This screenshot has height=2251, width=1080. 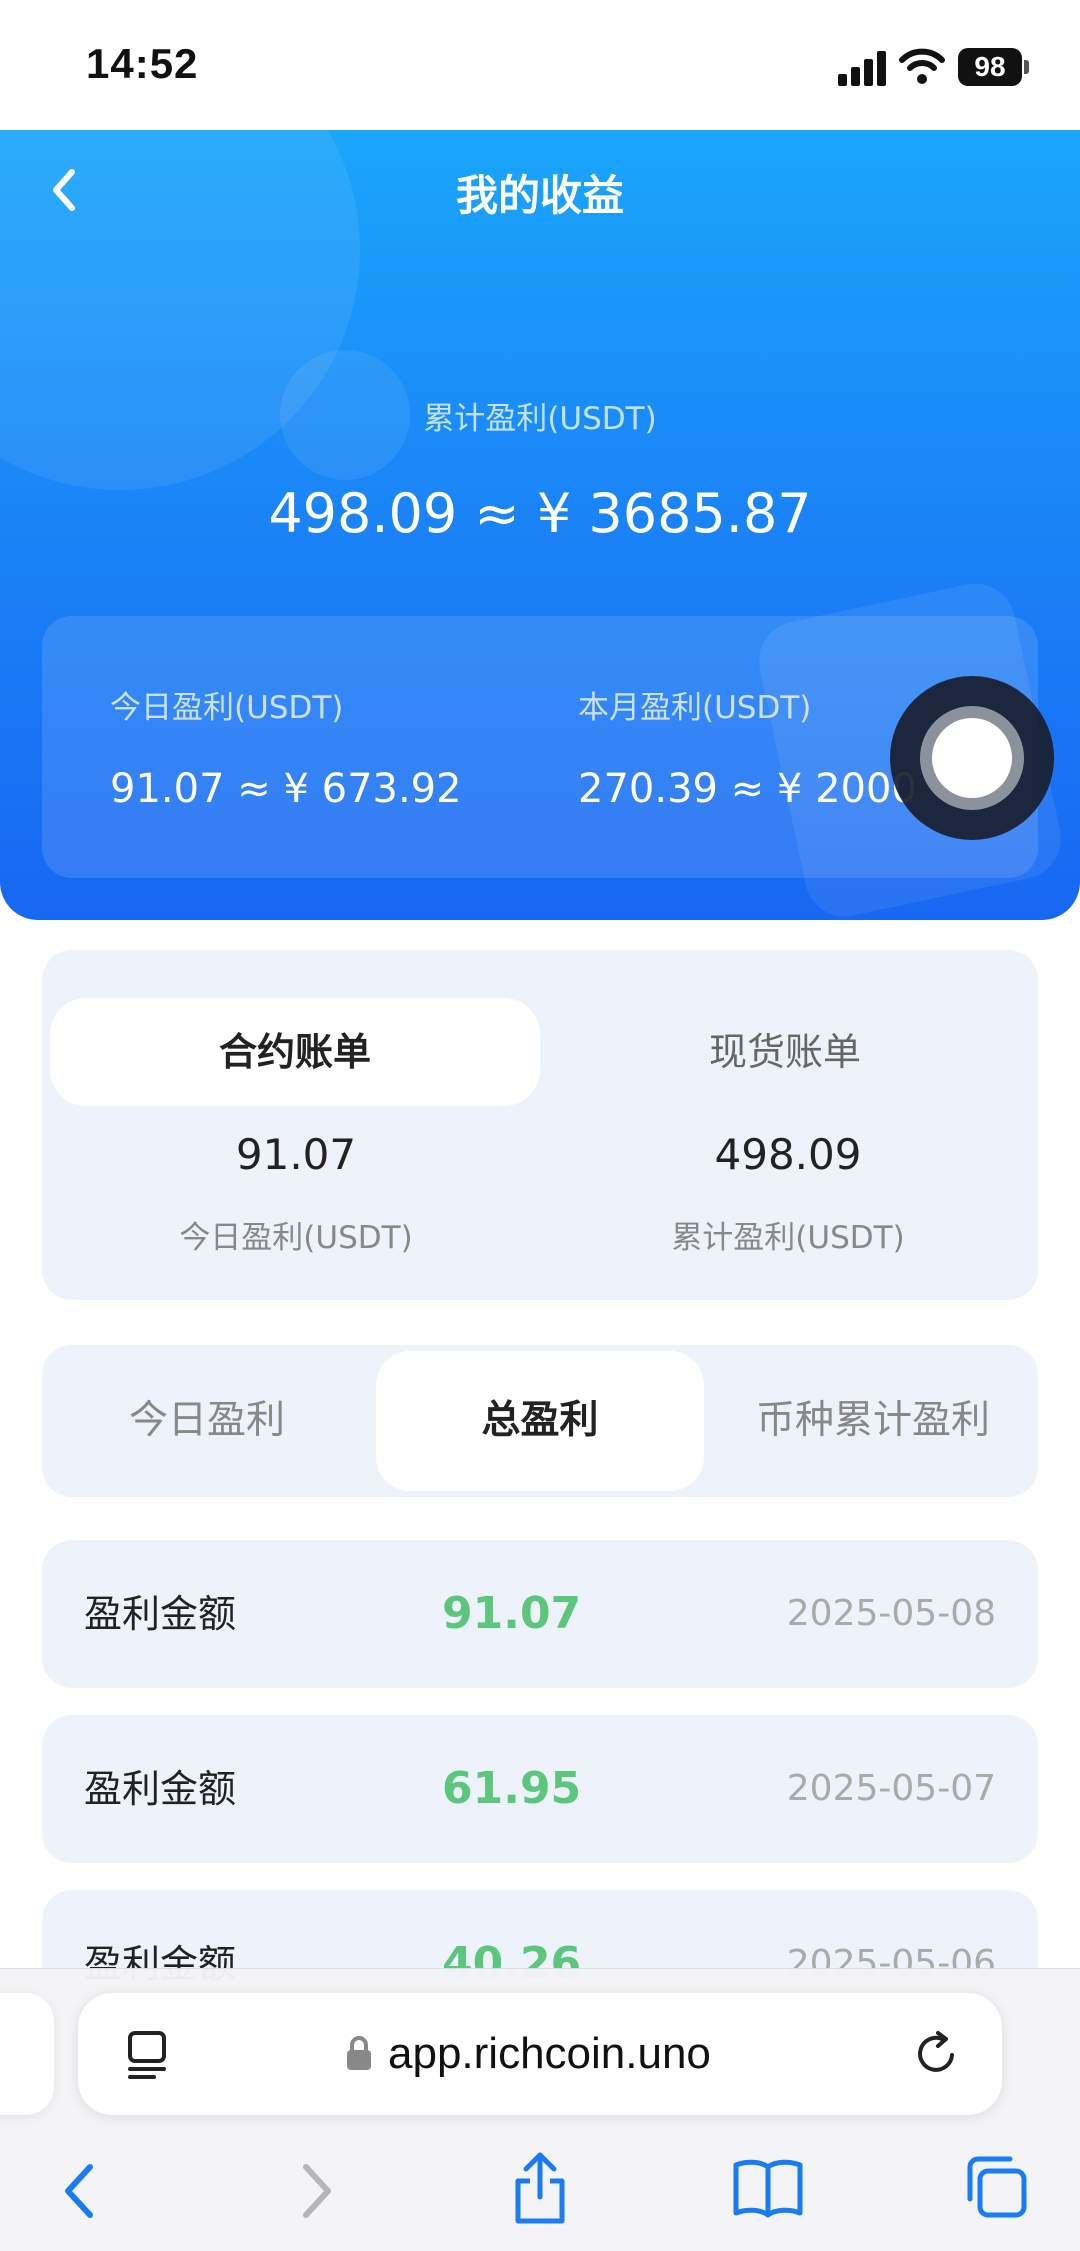 What do you see at coordinates (540, 419) in the screenshot?
I see `total-profit-label: 累计盈利(USDT)` at bounding box center [540, 419].